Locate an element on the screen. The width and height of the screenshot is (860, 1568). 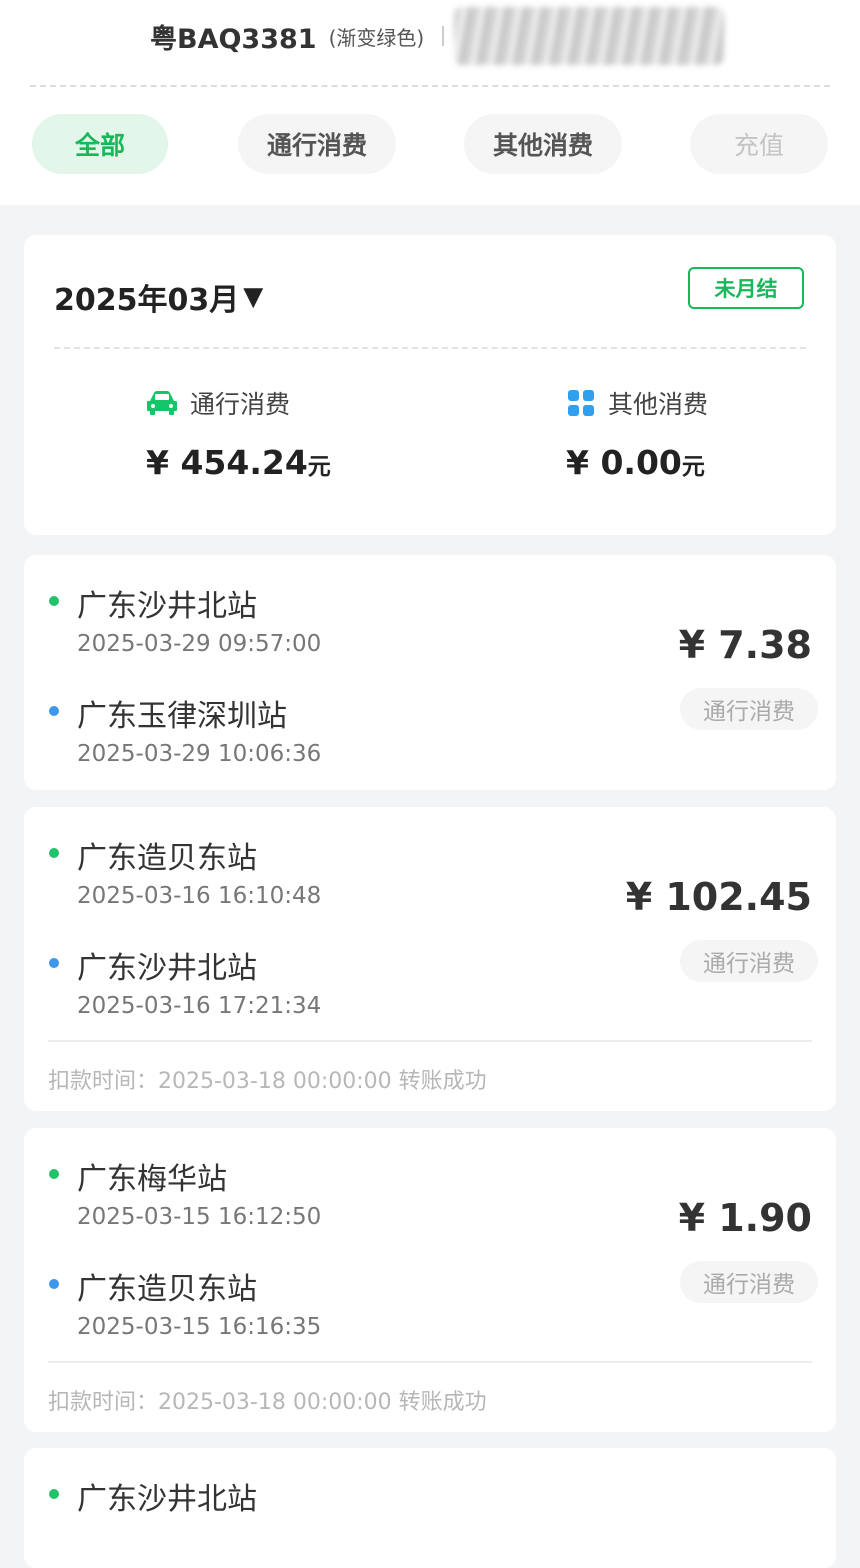
month-label: 2025年03月 is located at coordinates (147, 300).